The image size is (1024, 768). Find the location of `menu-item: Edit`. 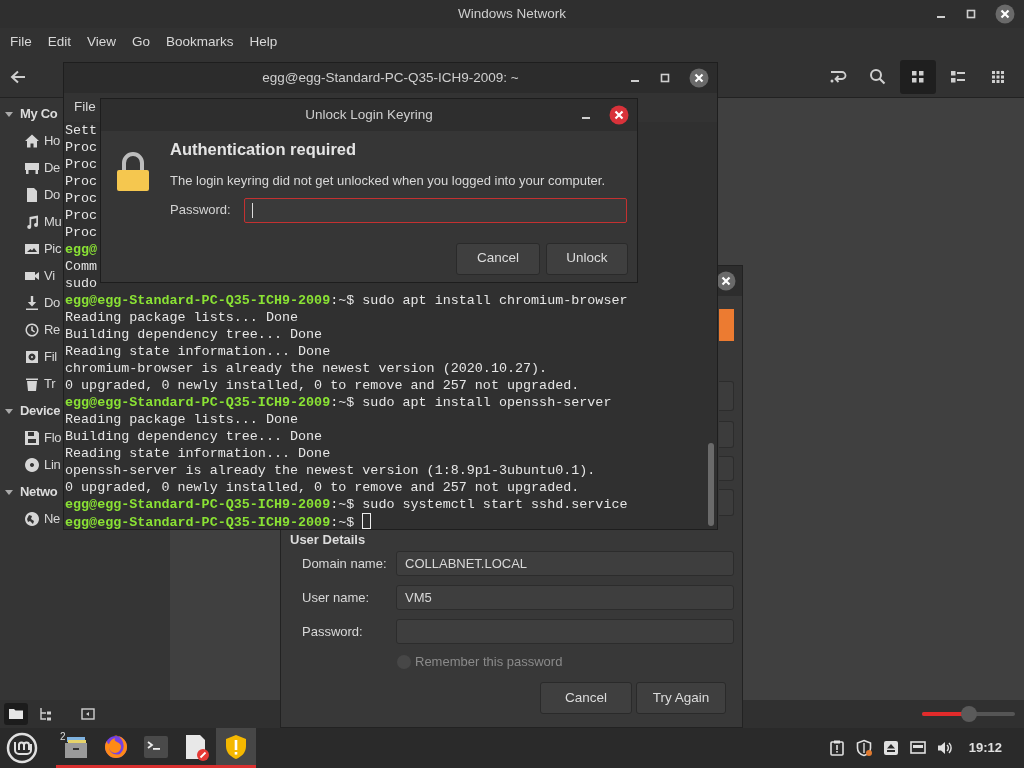

menu-item: Edit is located at coordinates (59, 42).